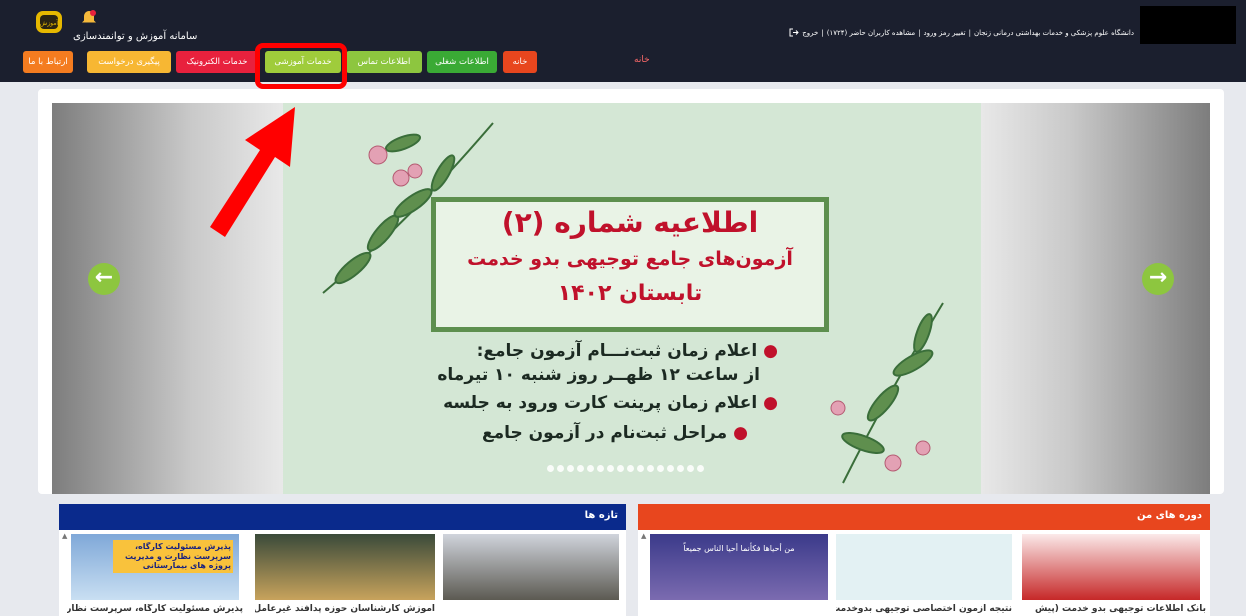 Image resolution: width=1246 pixels, height=616 pixels. What do you see at coordinates (301, 66) in the screenshot?
I see `highlight-box` at bounding box center [301, 66].